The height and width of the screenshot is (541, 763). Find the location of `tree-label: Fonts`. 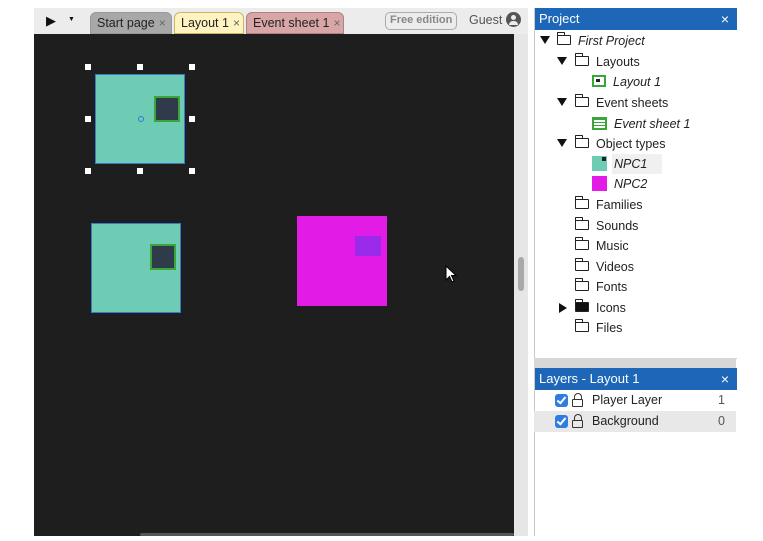

tree-label: Fonts is located at coordinates (612, 287).